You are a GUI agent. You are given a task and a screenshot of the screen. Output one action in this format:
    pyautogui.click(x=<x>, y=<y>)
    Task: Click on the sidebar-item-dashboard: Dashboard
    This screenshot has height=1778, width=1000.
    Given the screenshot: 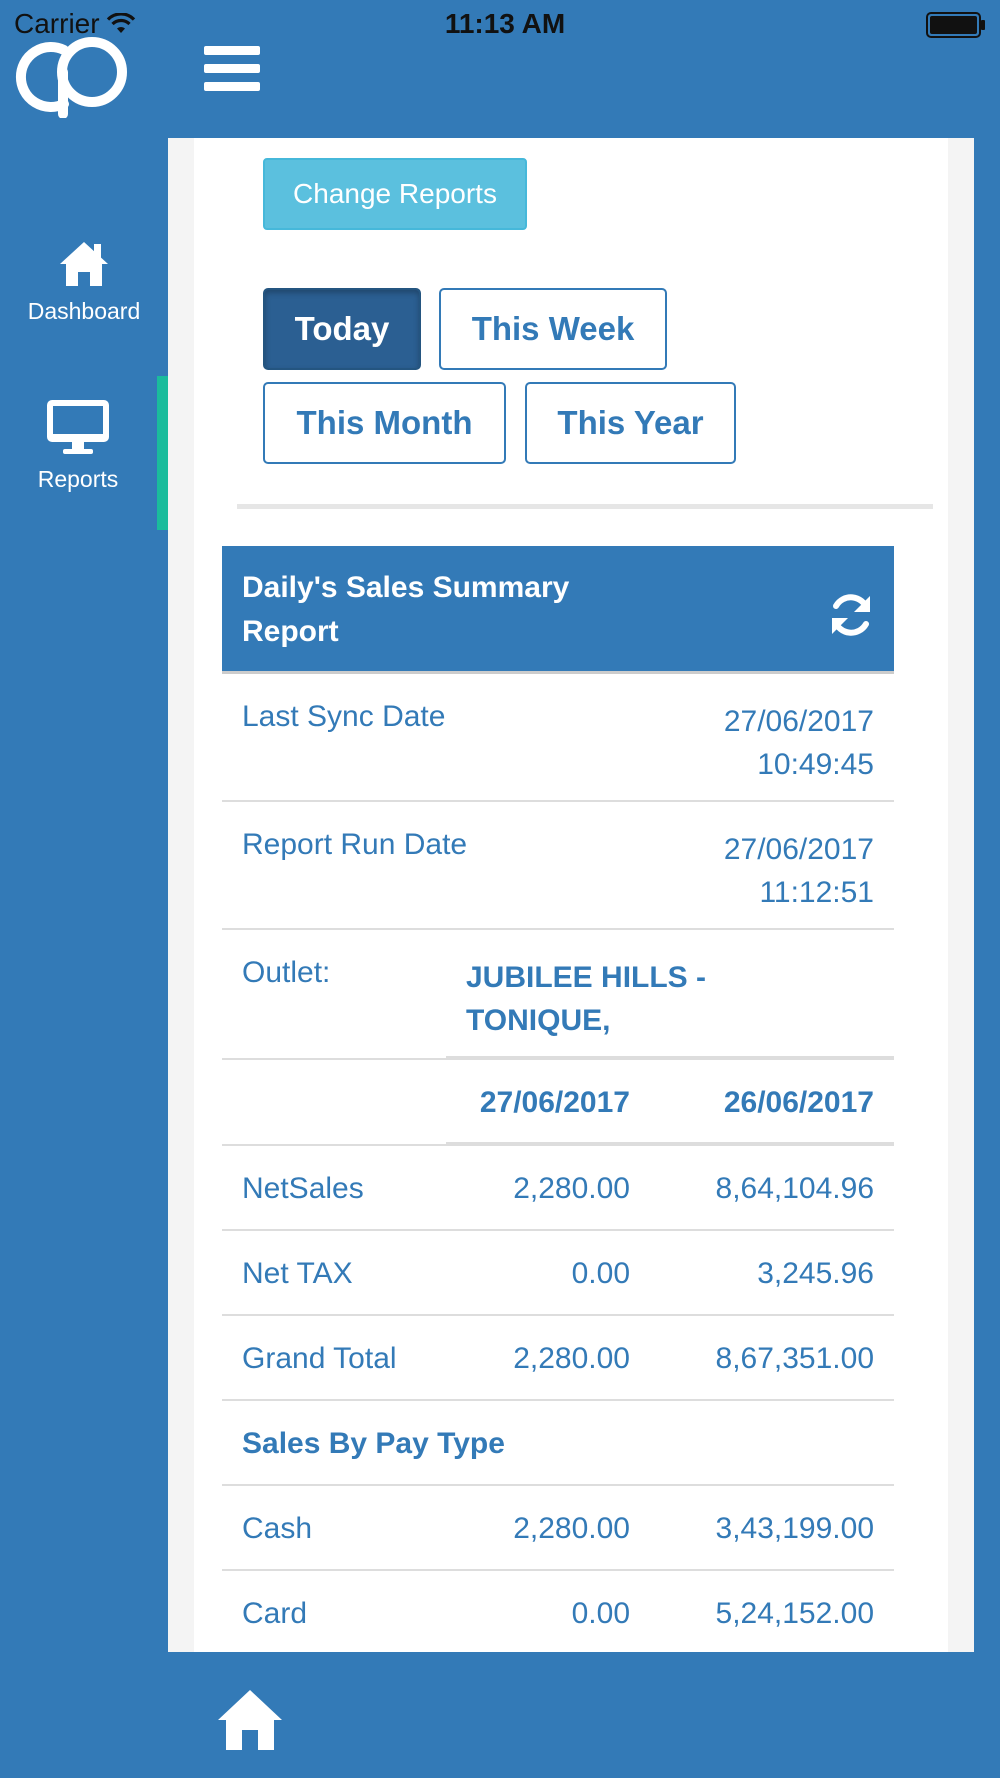 What is the action you would take?
    pyautogui.click(x=84, y=281)
    